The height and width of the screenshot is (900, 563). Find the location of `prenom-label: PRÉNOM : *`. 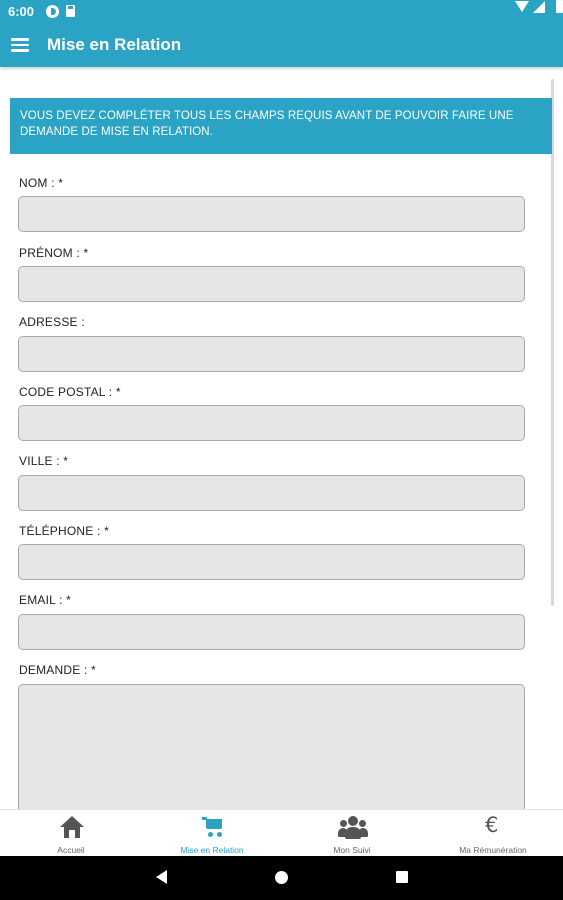

prenom-label: PRÉNOM : * is located at coordinates (54, 253).